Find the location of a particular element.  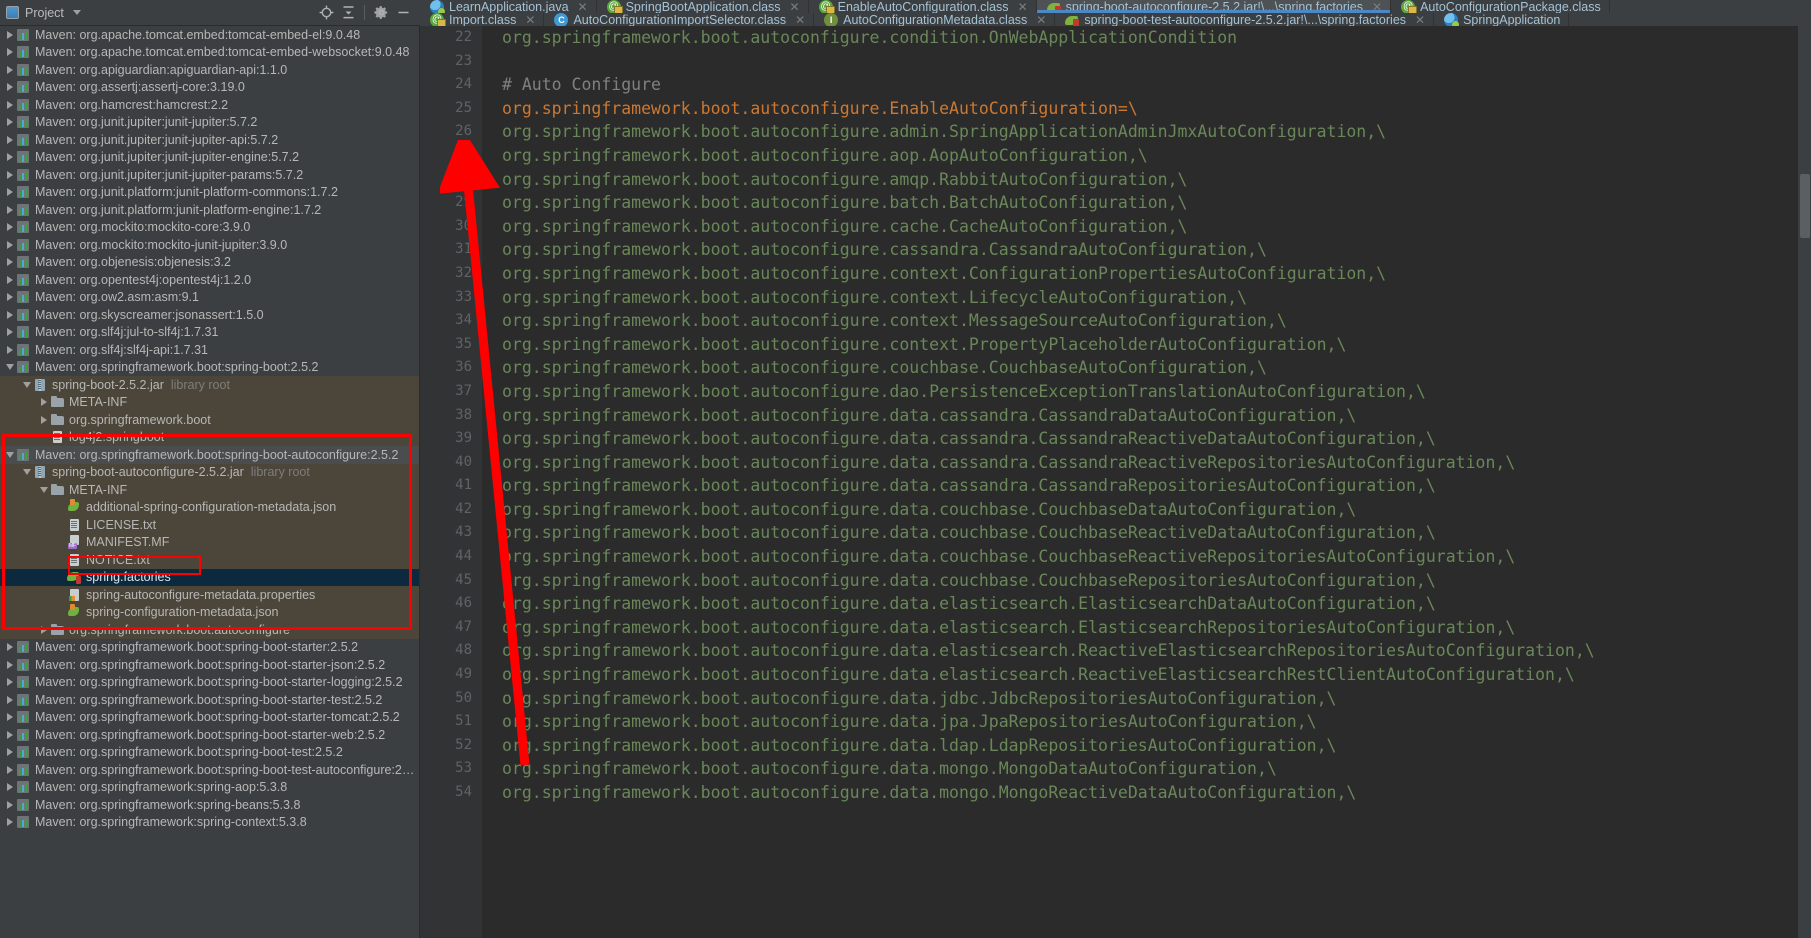

tree-row: log4j2.springboot is located at coordinates (209, 437).